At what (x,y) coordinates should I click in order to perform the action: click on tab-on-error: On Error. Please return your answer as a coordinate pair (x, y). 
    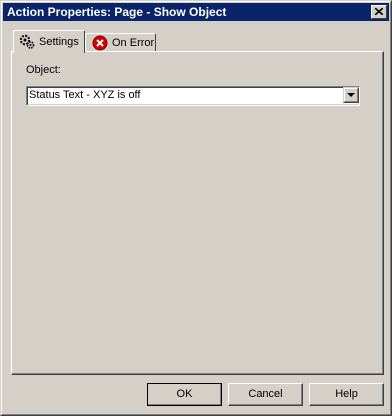
    Looking at the image, I should click on (120, 42).